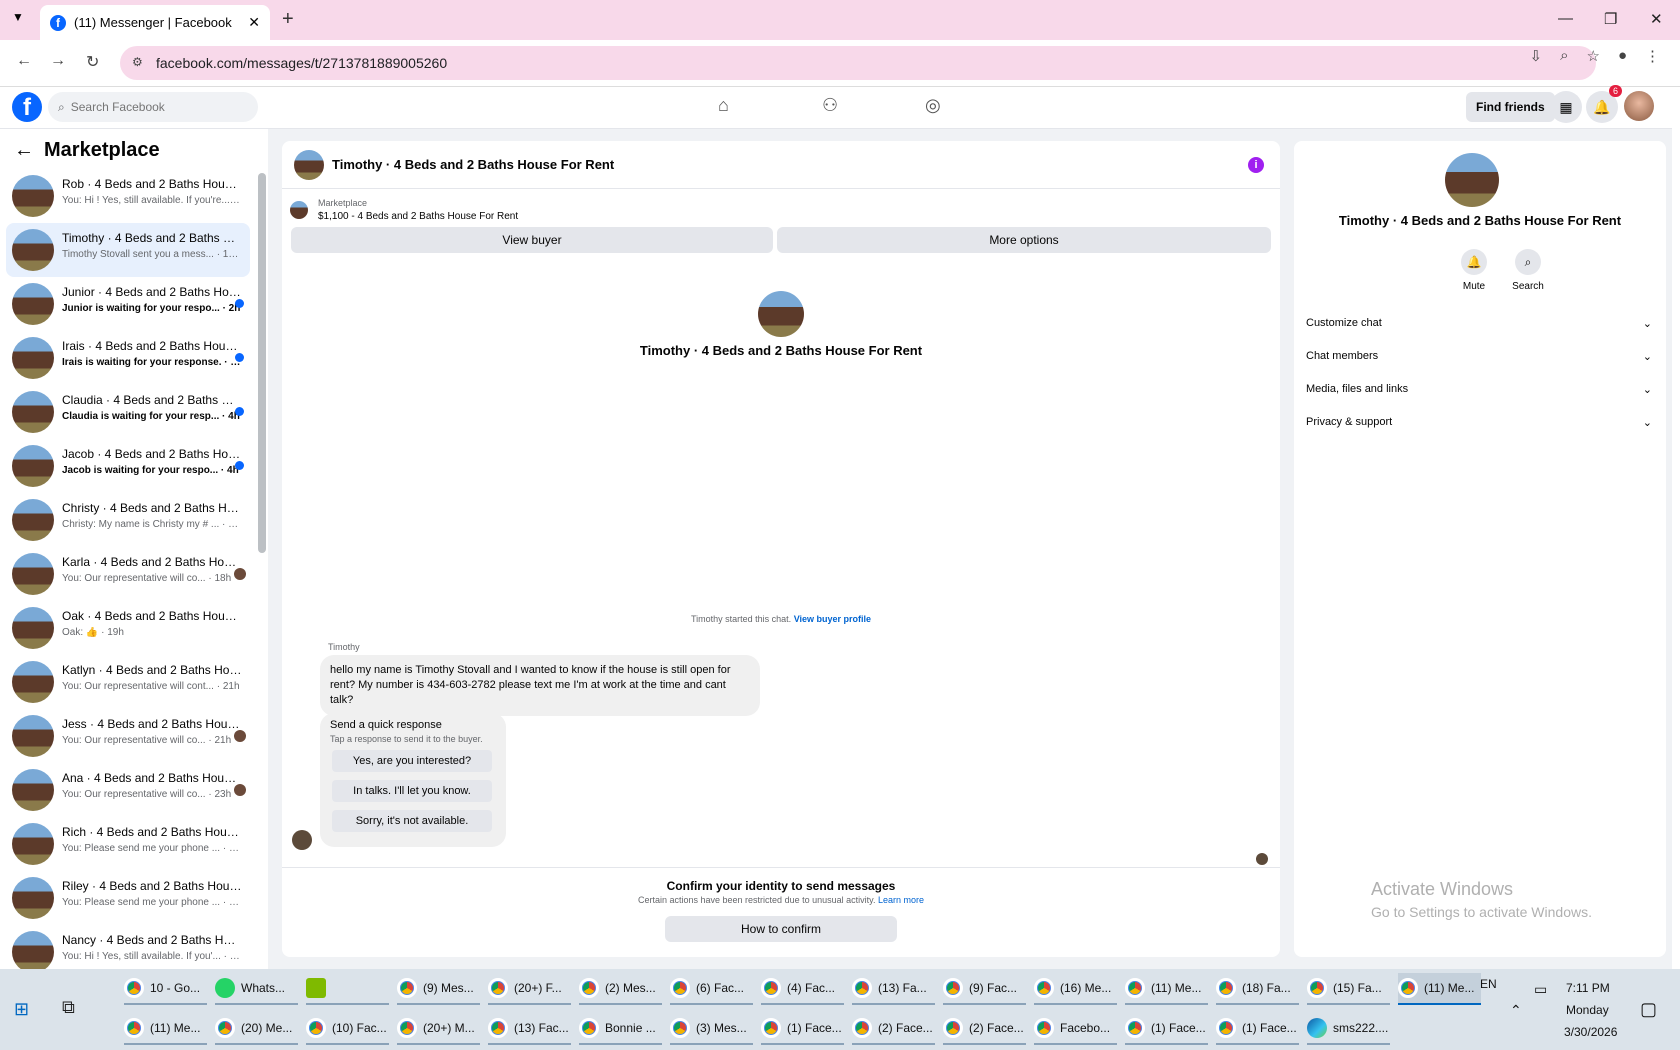 Image resolution: width=1680 pixels, height=1050 pixels. I want to click on sidebar-scrollbar, so click(262, 563).